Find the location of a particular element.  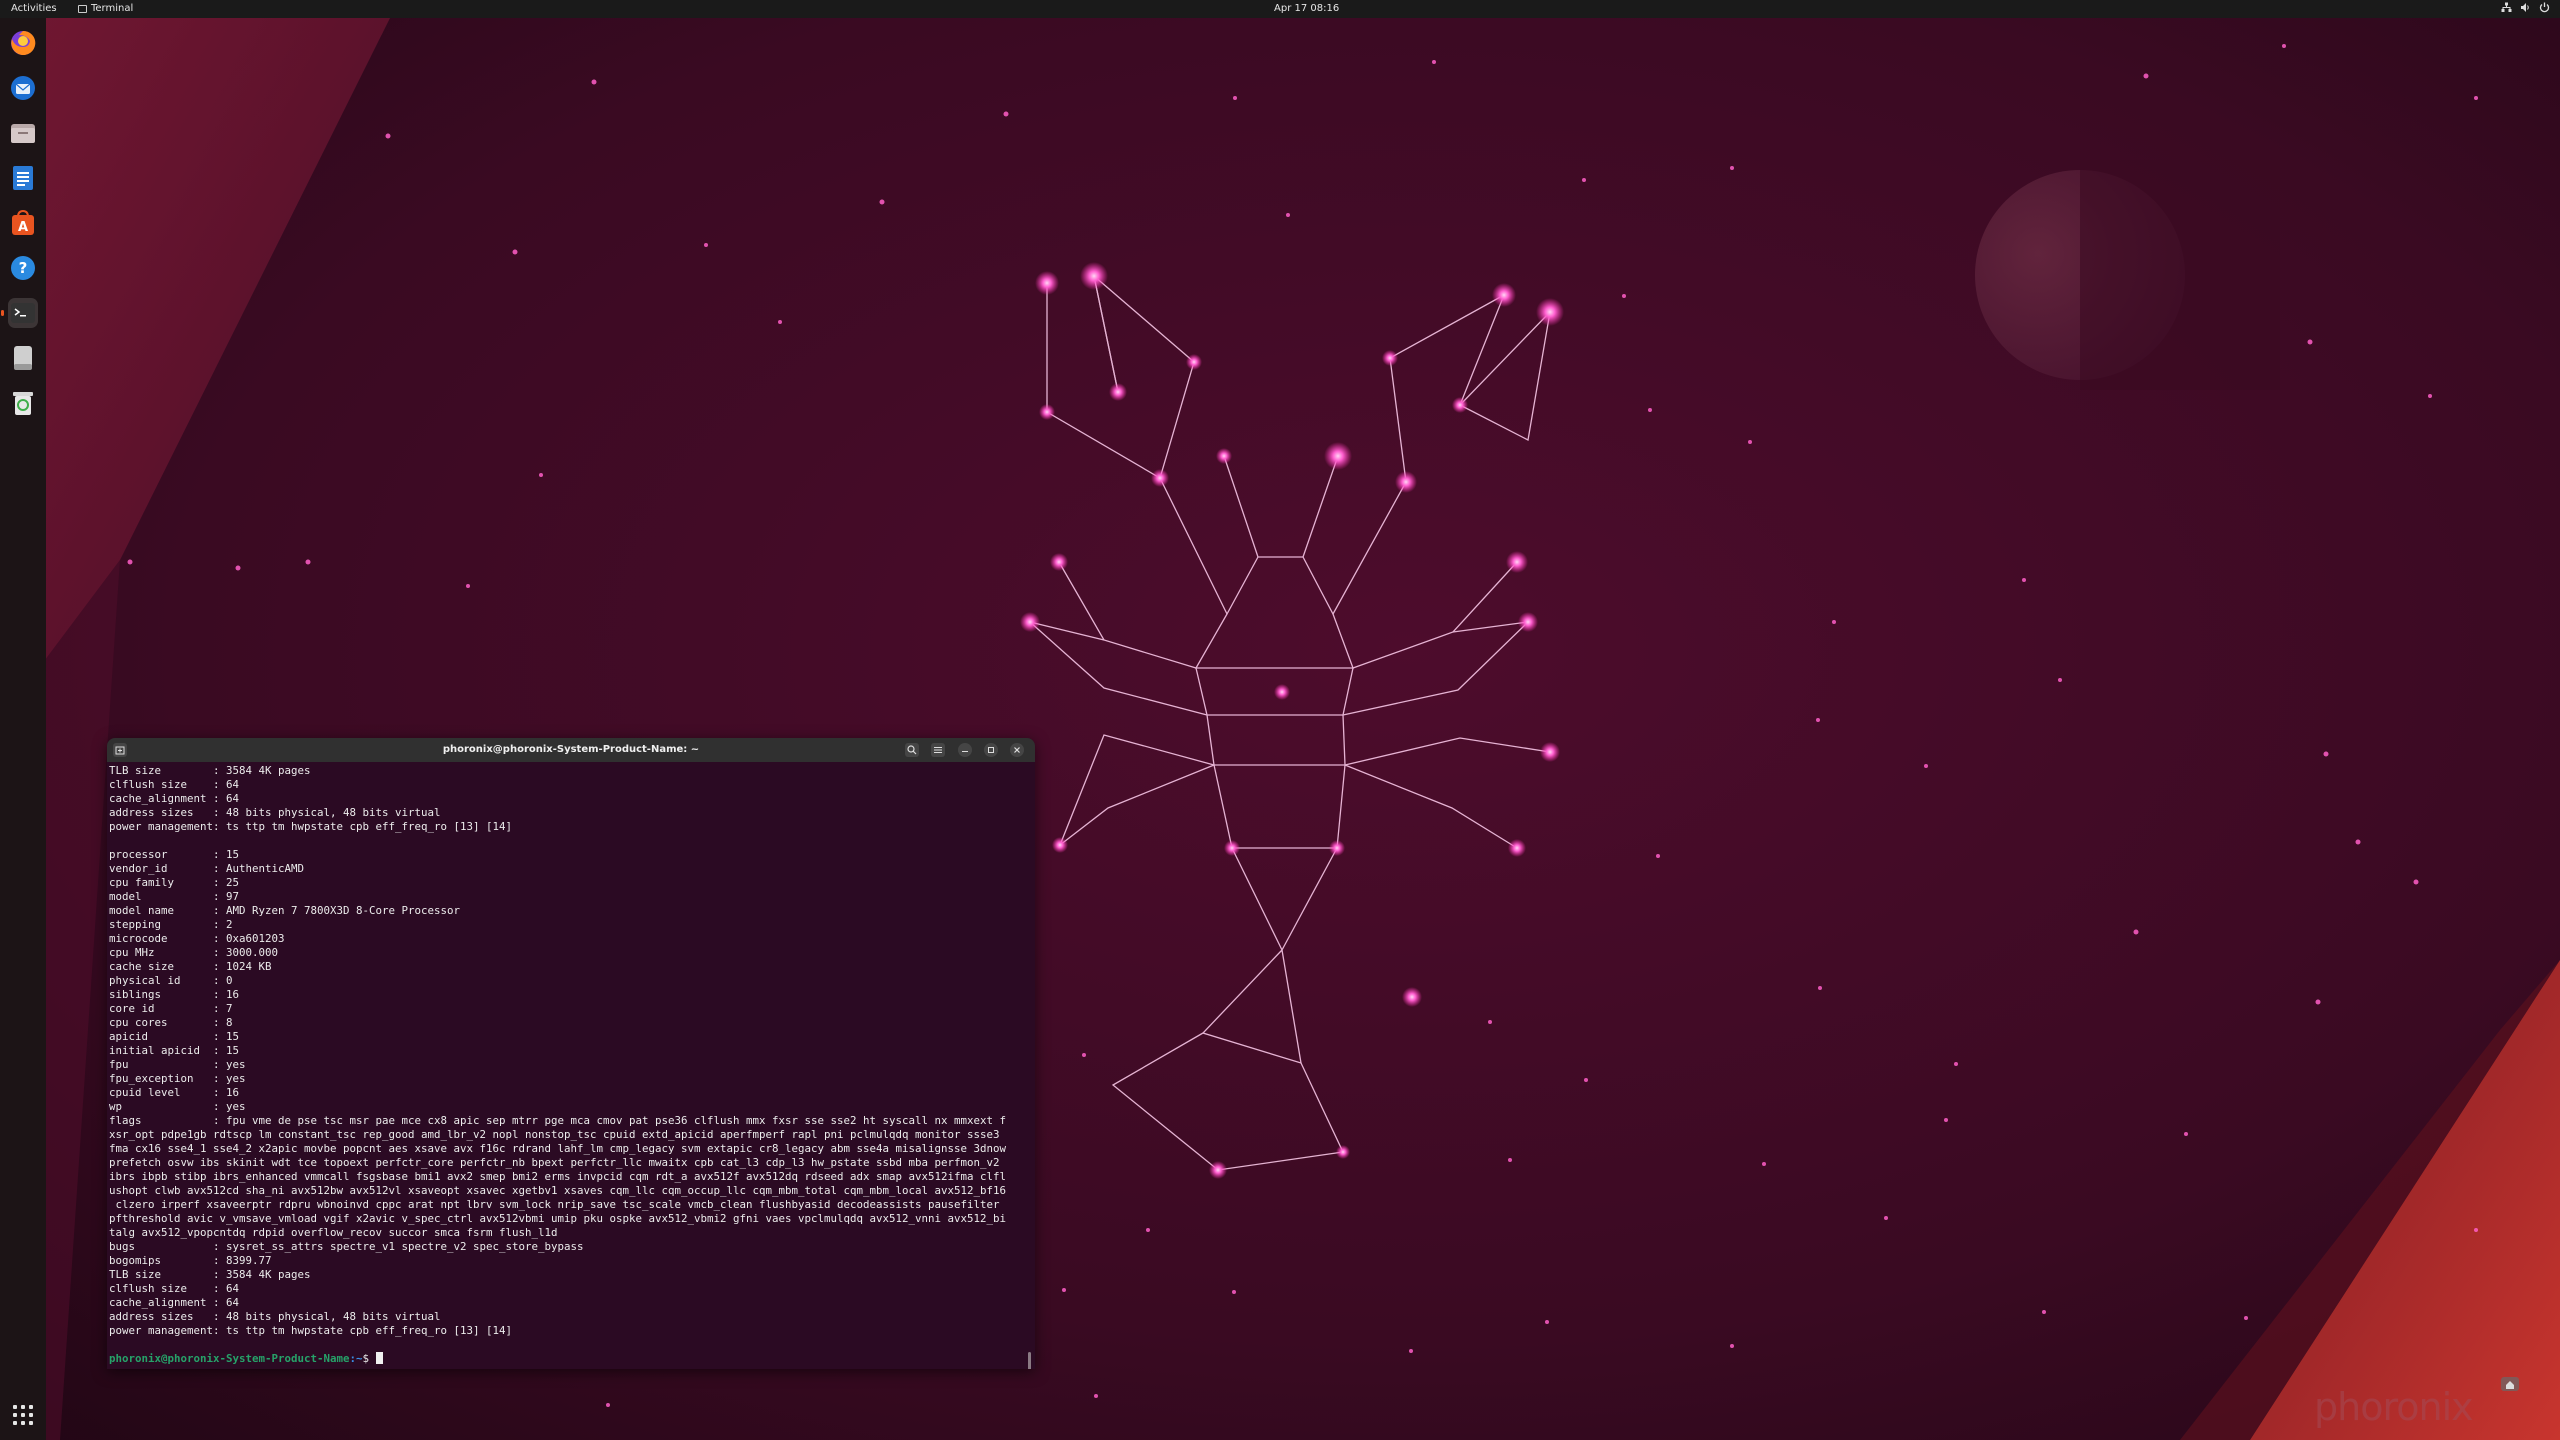

text-cursor is located at coordinates (379, 1358).